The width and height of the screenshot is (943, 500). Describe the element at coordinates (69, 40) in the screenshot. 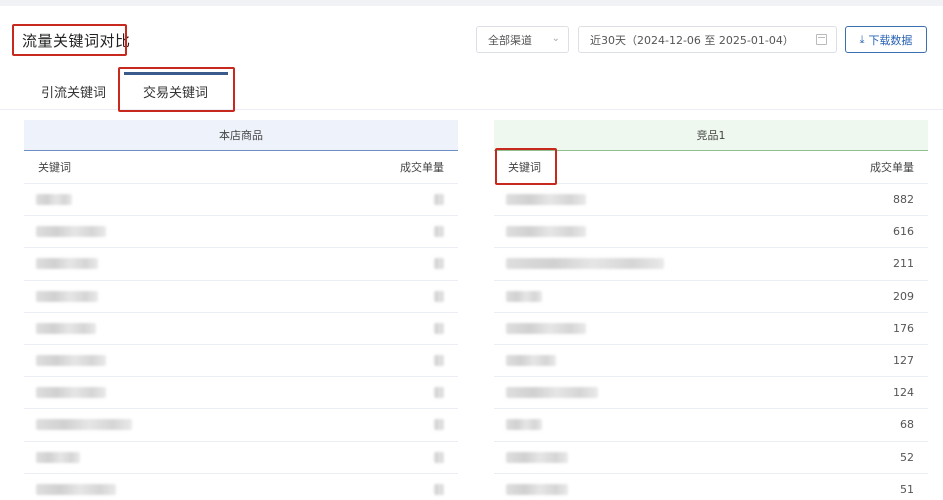

I see `highlight-box-title` at that location.